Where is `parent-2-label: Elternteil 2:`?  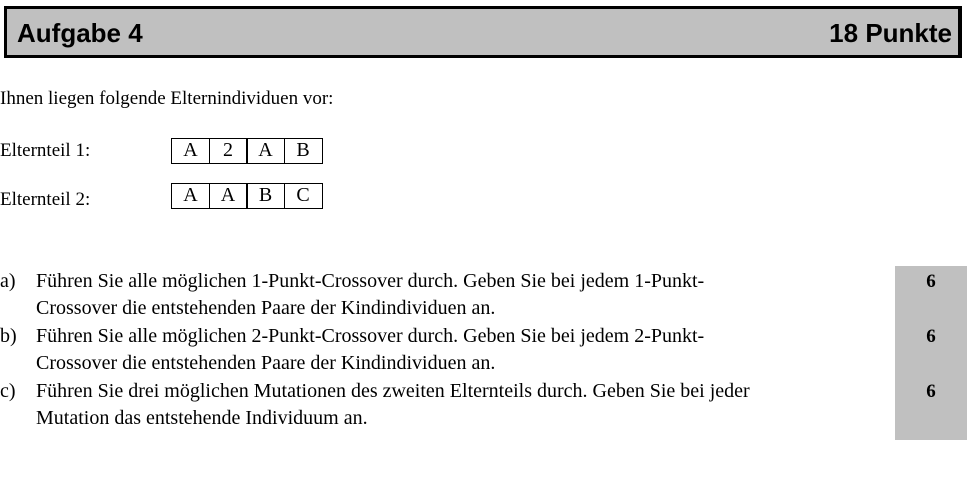
parent-2-label: Elternteil 2: is located at coordinates (45, 199).